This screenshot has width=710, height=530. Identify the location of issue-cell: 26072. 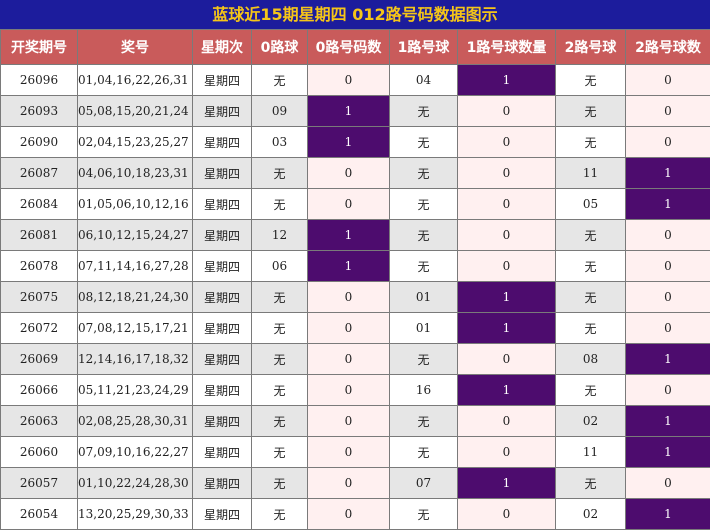
(39, 328).